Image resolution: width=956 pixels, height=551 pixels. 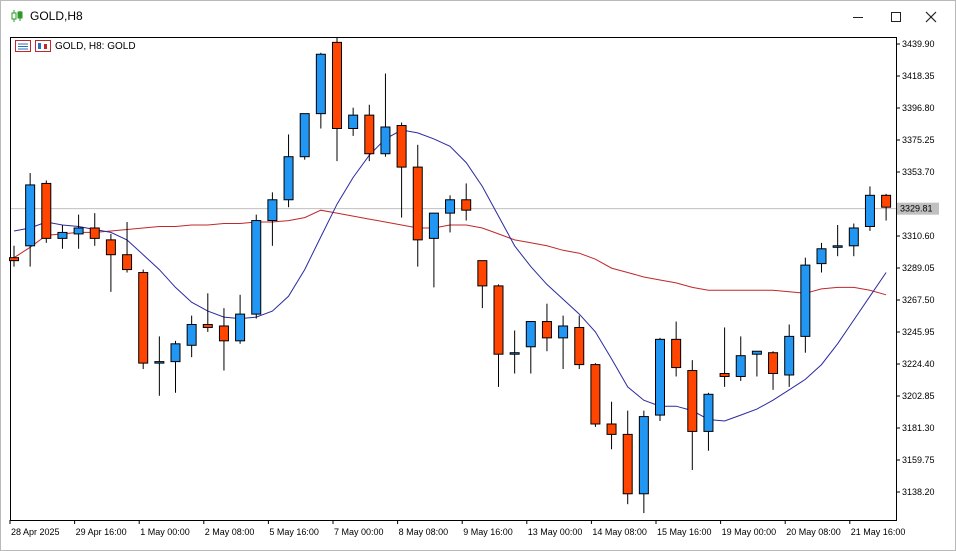 I want to click on x-tick-label: 15 May 16:00, so click(x=684, y=532).